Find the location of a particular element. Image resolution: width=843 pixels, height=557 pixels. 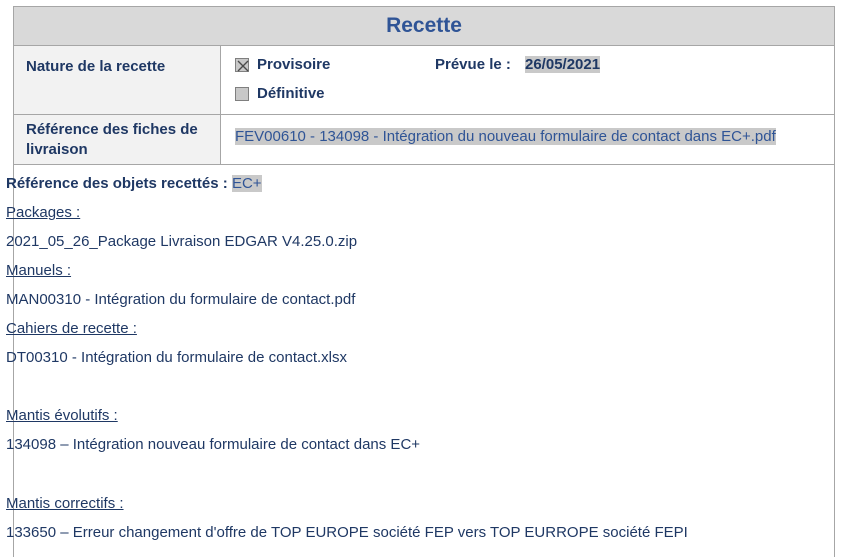

nature-label: Nature de la recette is located at coordinates (117, 80).